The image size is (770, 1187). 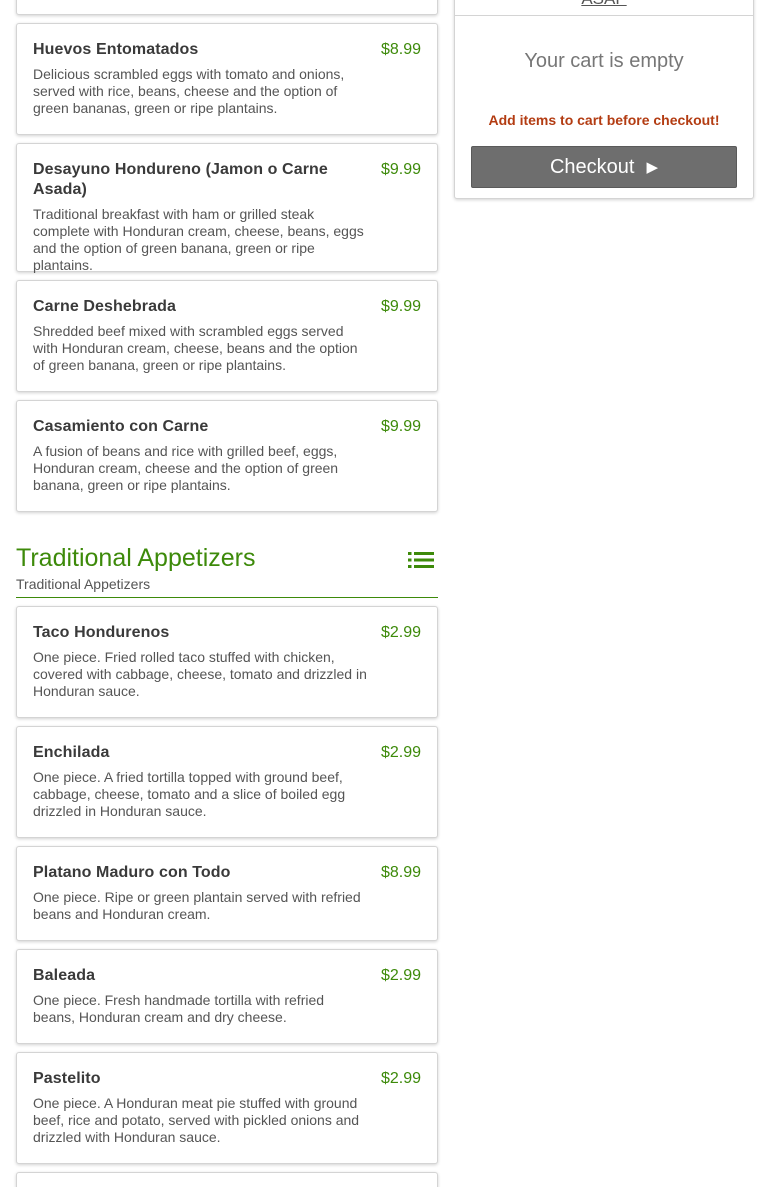 I want to click on item-name: Carne Deshebrada, so click(x=104, y=306).